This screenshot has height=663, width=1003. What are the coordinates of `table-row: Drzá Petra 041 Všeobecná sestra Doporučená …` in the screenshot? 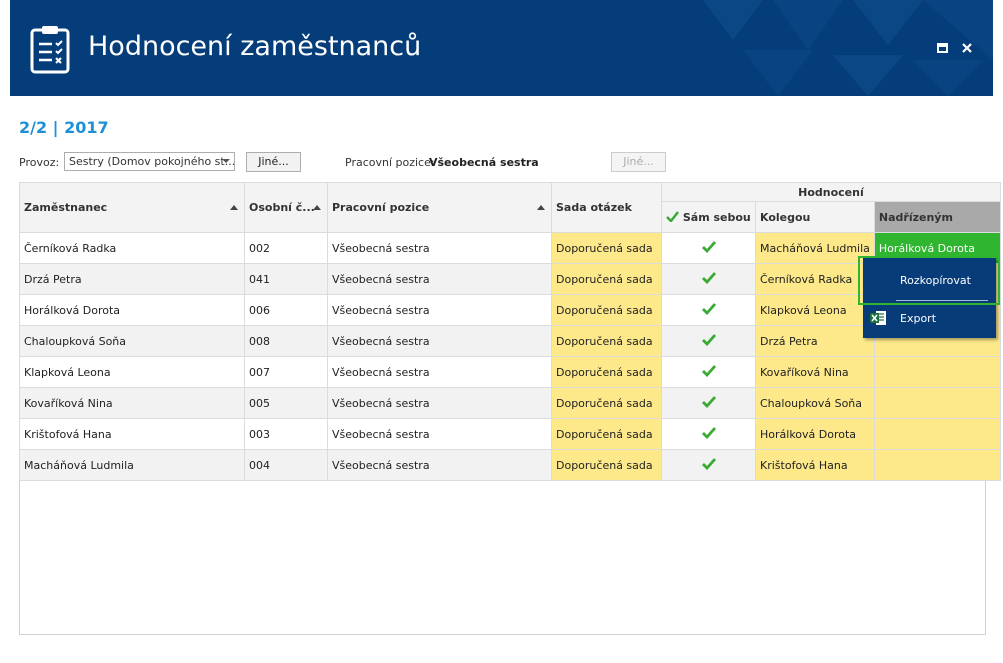 It's located at (510, 279).